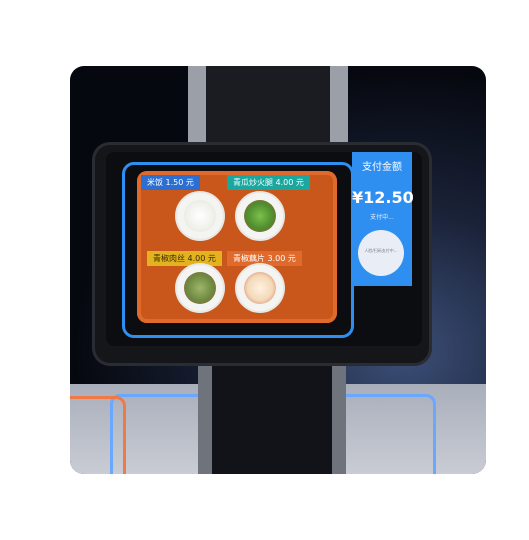 This screenshot has height=540, width=529. I want to click on plate-cucumber-ham, so click(260, 216).